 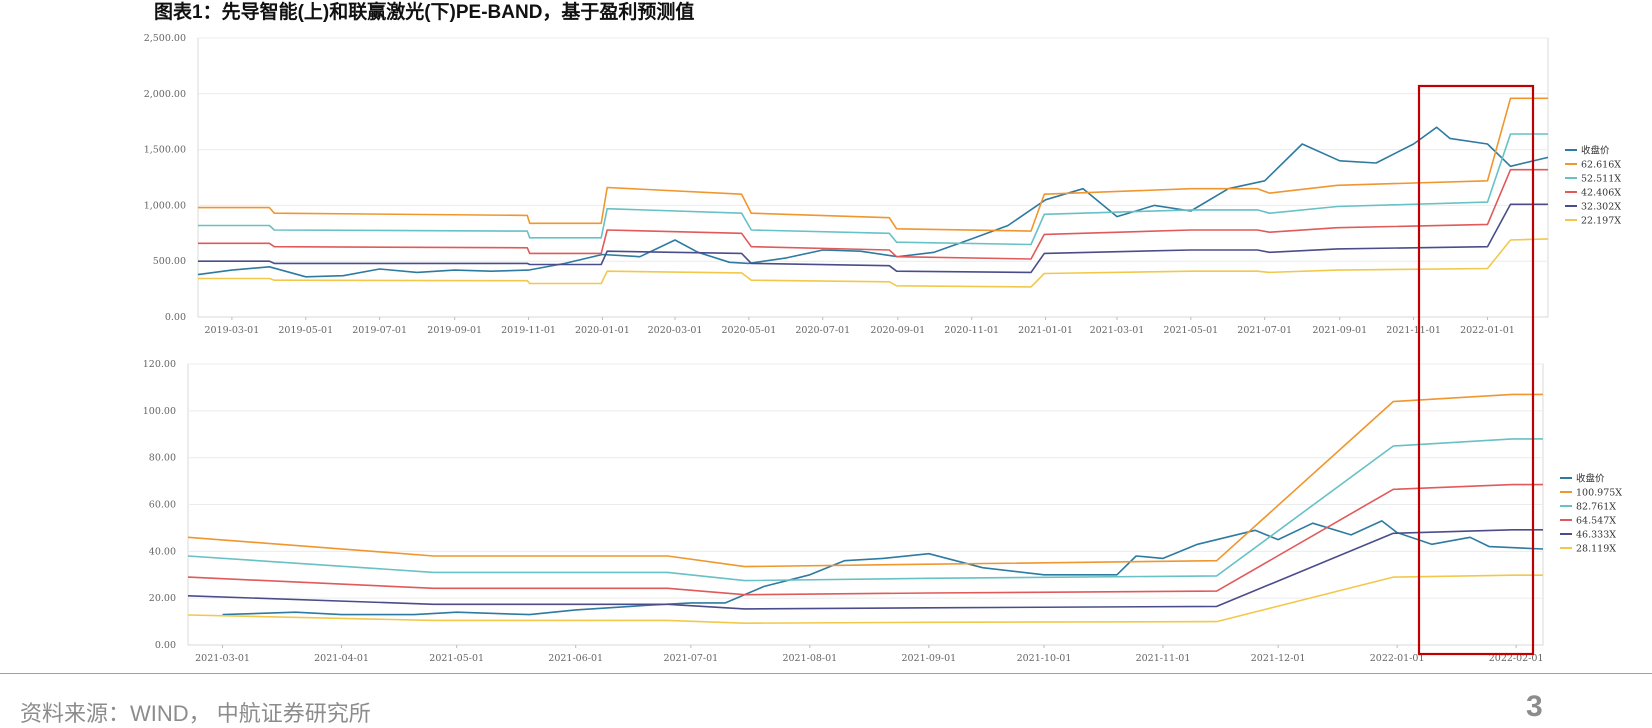 I want to click on y-tick-label: 2,500.00, so click(x=165, y=38).